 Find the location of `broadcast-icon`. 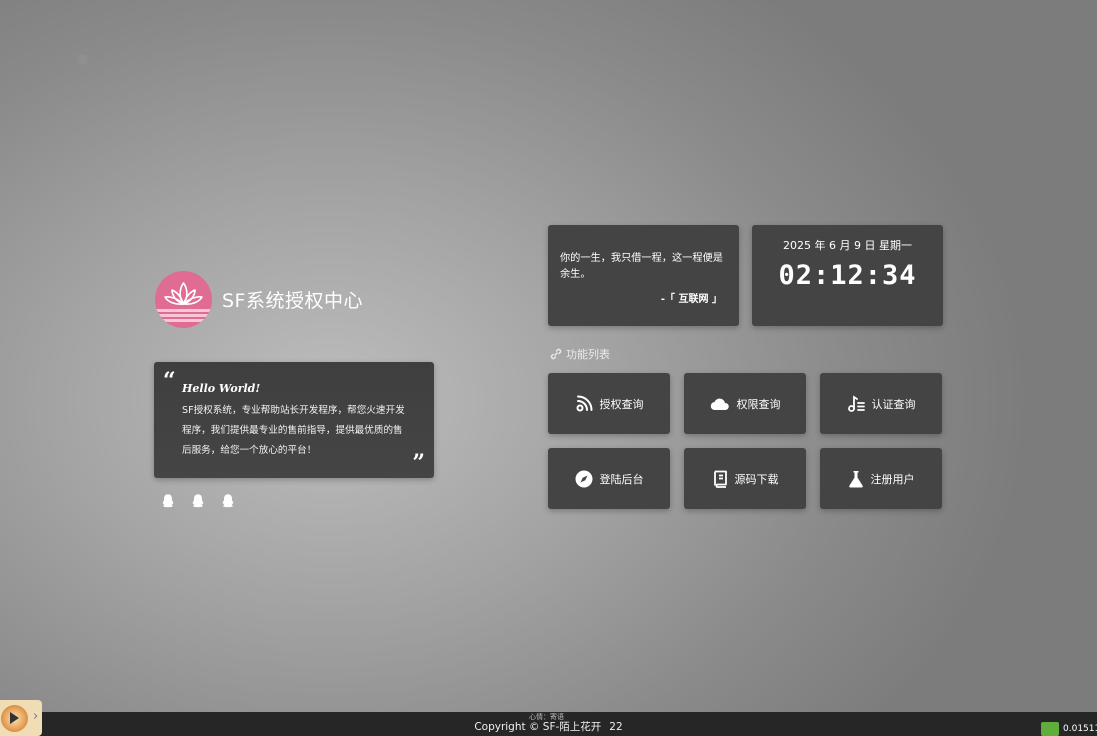

broadcast-icon is located at coordinates (584, 403).